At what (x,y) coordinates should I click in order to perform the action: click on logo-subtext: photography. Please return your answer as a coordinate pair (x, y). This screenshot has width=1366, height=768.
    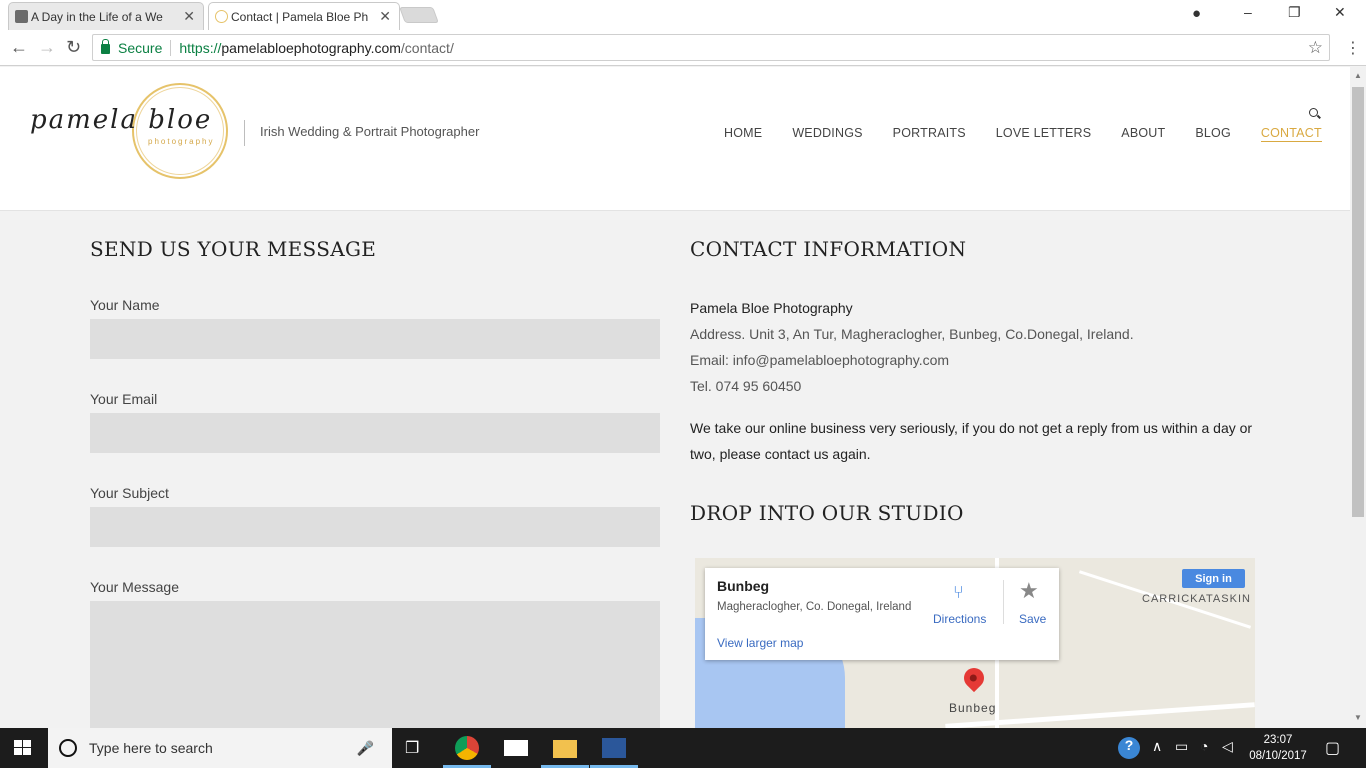
    Looking at the image, I should click on (181, 141).